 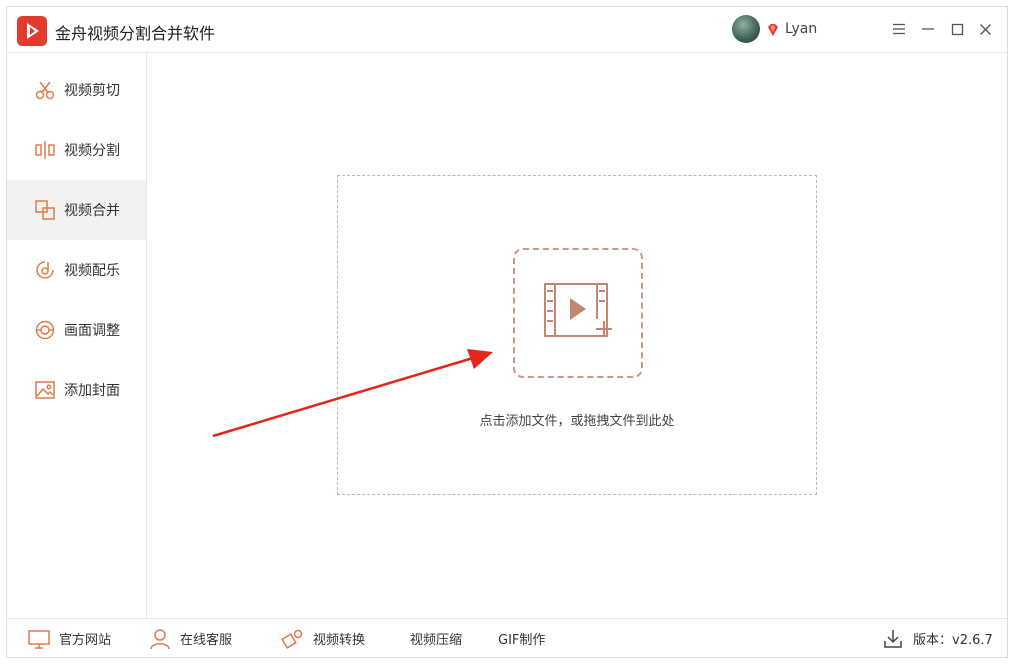 What do you see at coordinates (92, 331) in the screenshot?
I see `sidebar-item-label: 画面调整` at bounding box center [92, 331].